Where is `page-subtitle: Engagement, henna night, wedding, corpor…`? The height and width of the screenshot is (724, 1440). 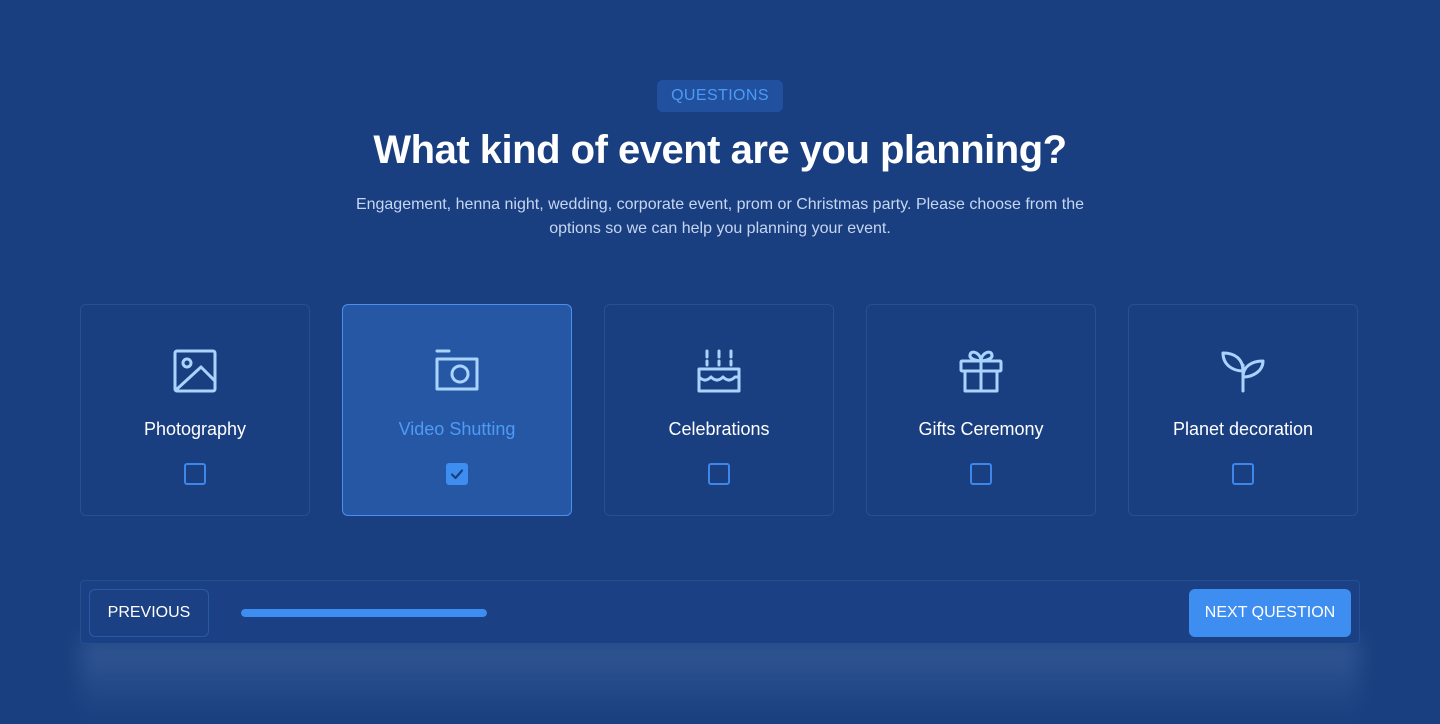 page-subtitle: Engagement, henna night, wedding, corpor… is located at coordinates (720, 216).